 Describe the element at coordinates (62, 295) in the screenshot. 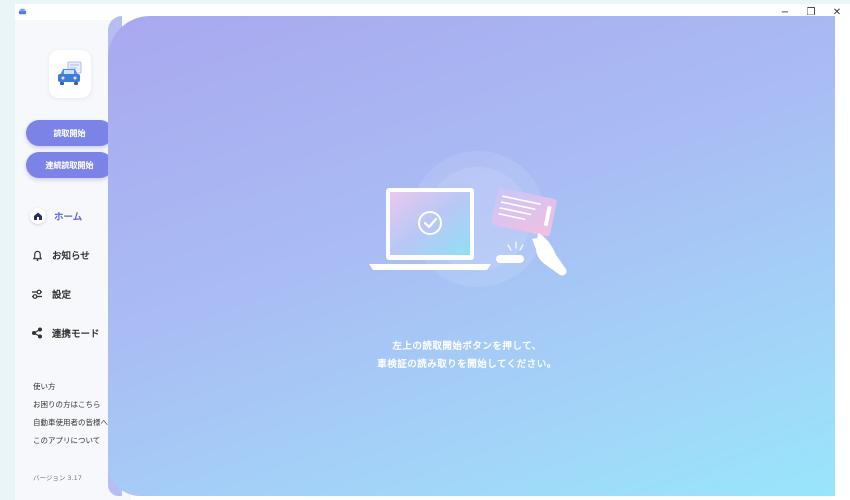

I see `nav-item-label: 設定` at that location.